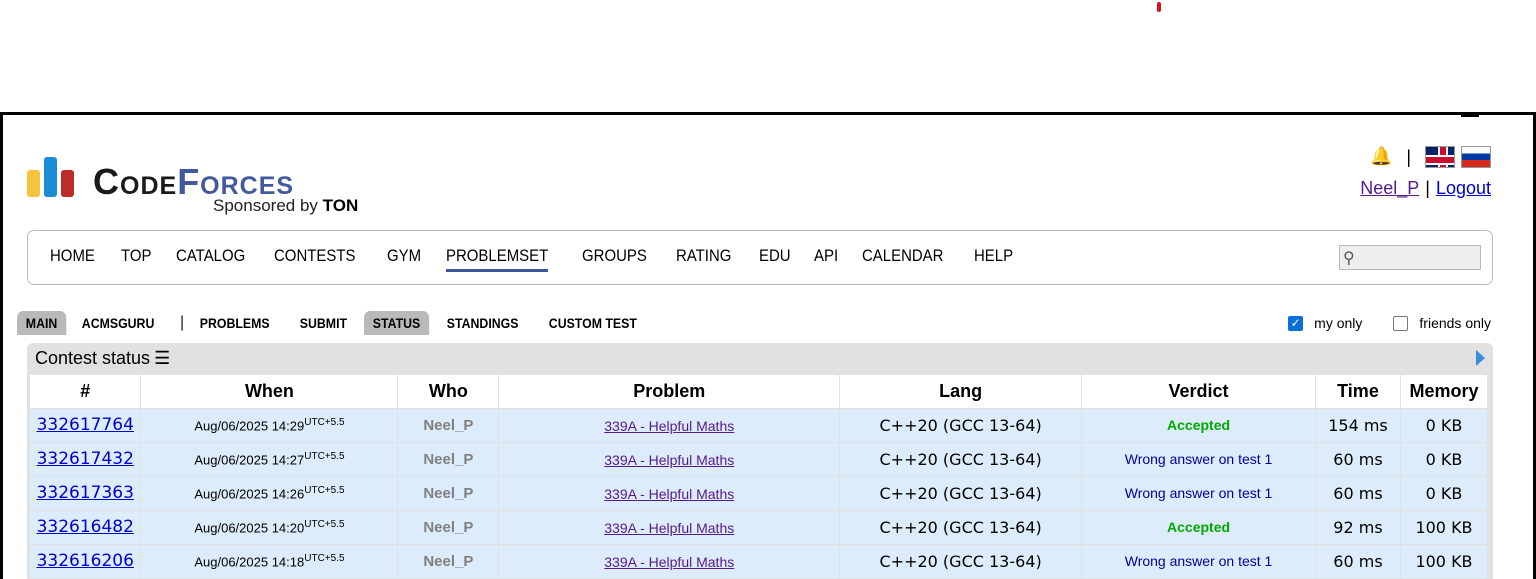  Describe the element at coordinates (135, 181) in the screenshot. I see `logo-word-code: Code` at that location.